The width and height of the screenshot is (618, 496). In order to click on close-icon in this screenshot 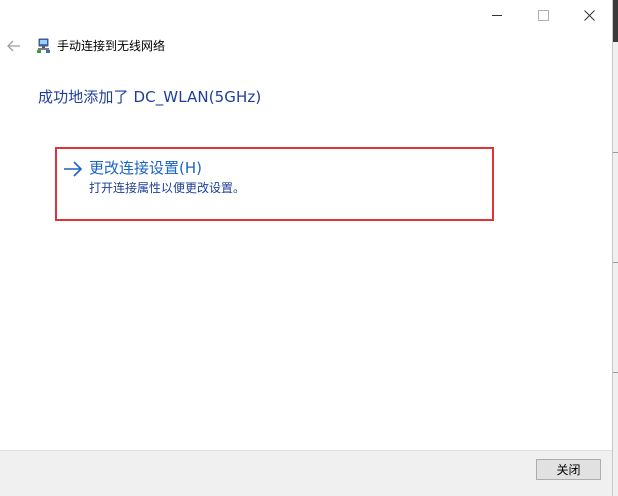, I will do `click(589, 15)`.